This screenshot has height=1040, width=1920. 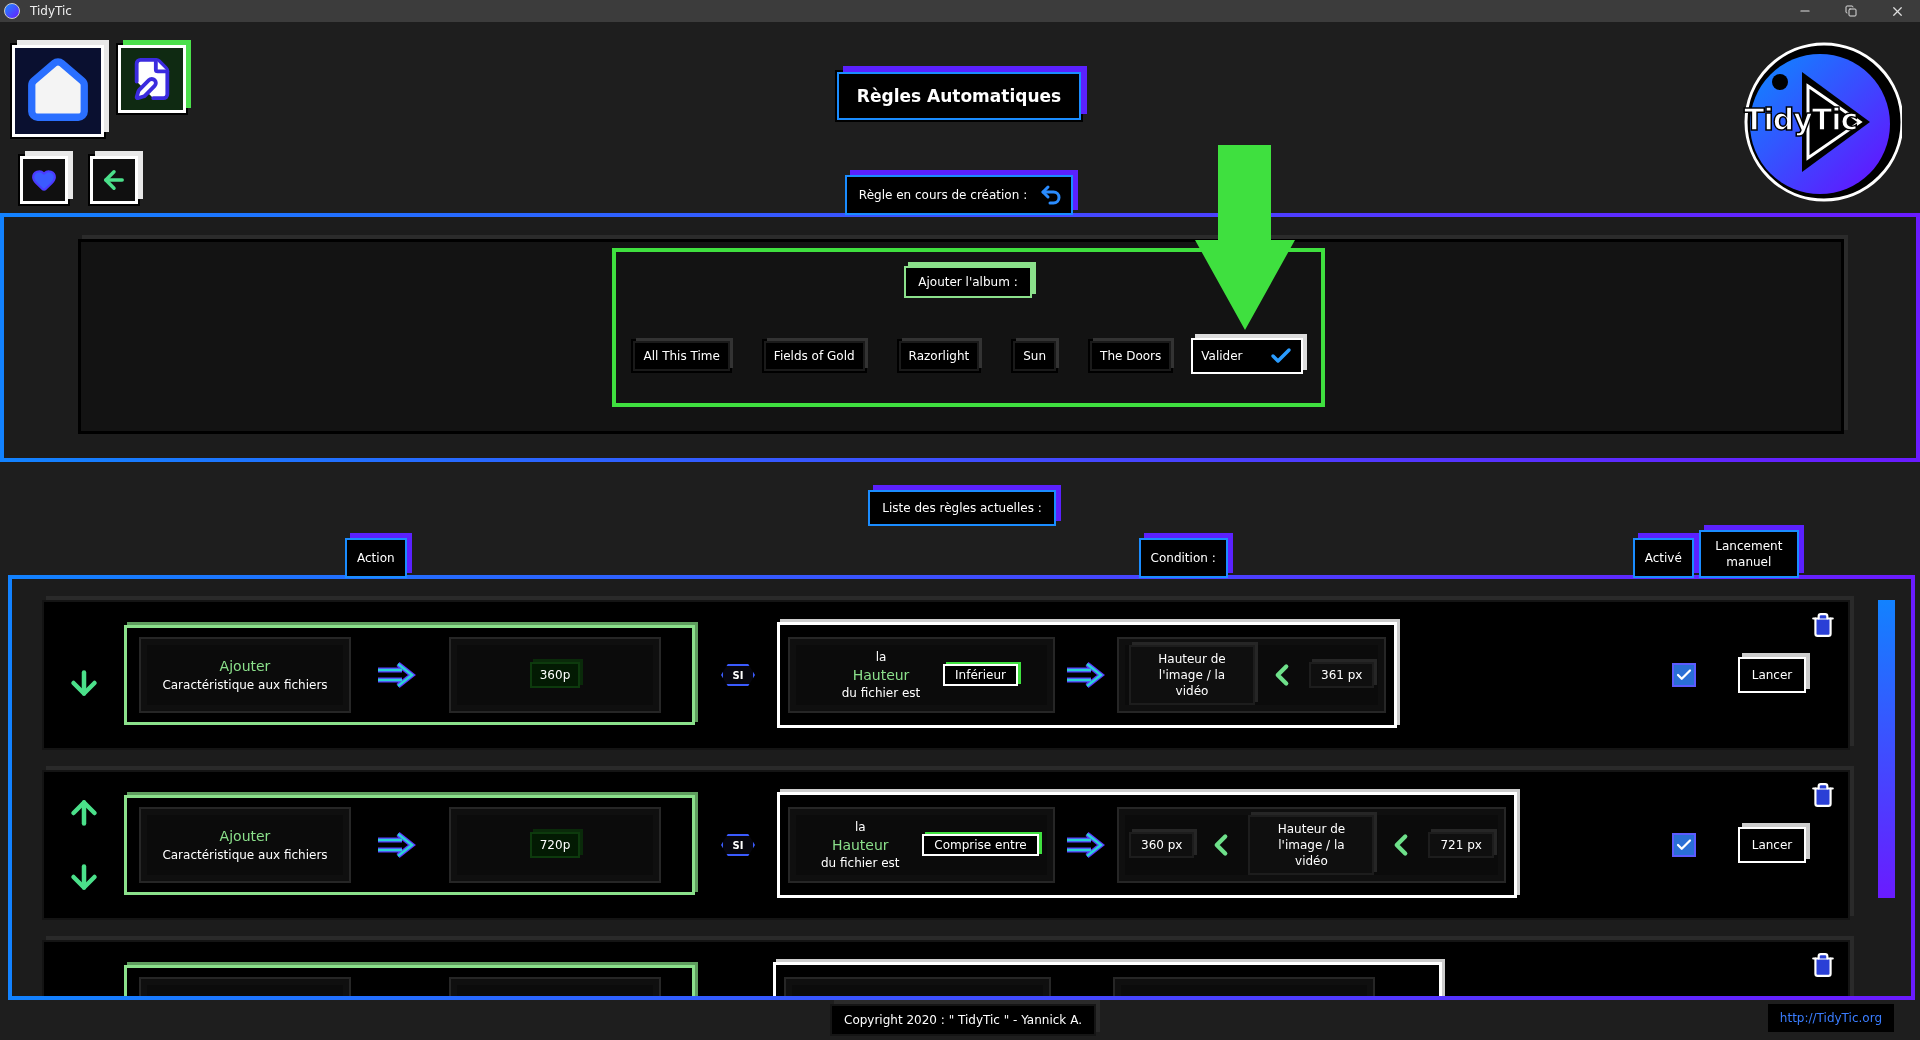 What do you see at coordinates (681, 356) in the screenshot?
I see `album-option-button: All This Time` at bounding box center [681, 356].